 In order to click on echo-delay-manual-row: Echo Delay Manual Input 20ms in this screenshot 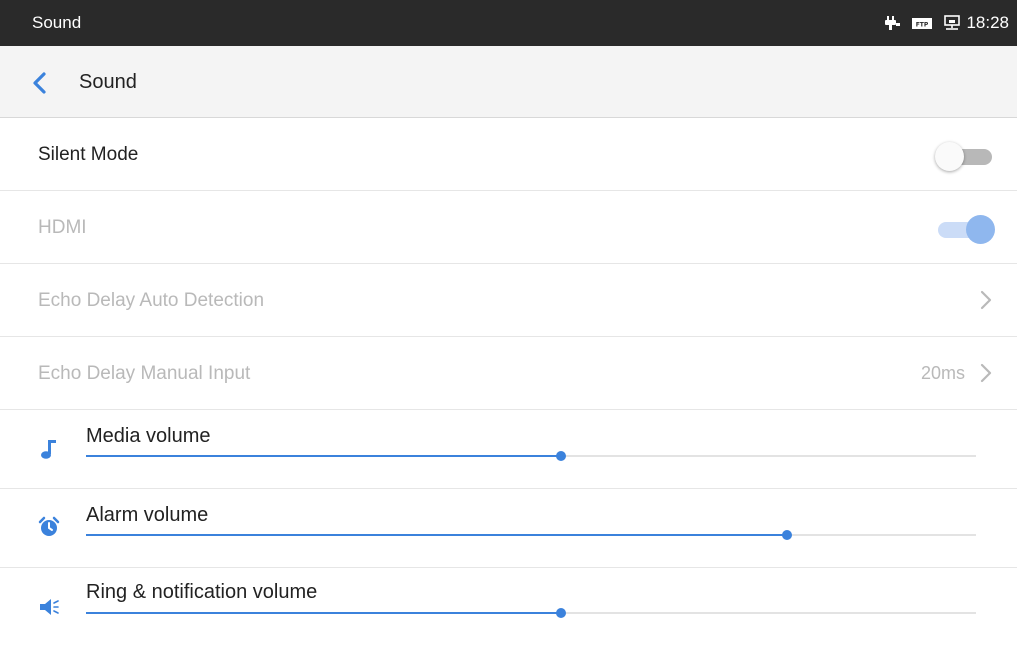, I will do `click(508, 373)`.